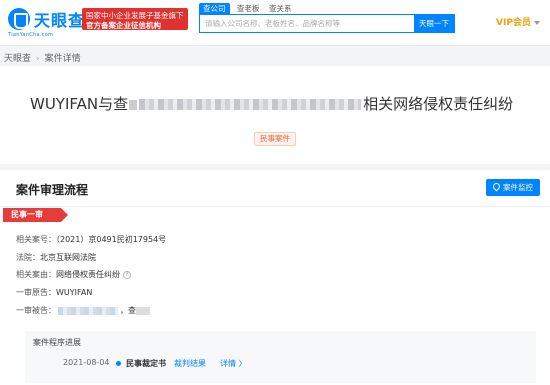 This screenshot has width=550, height=385. Describe the element at coordinates (496, 186) in the screenshot. I see `location-pin-icon` at that location.